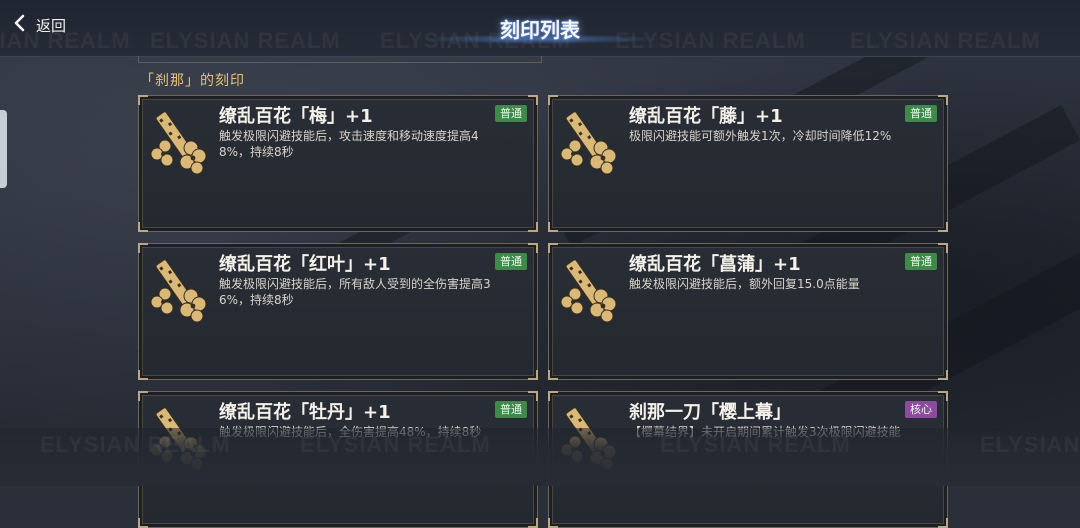 Image resolution: width=1080 pixels, height=528 pixels. I want to click on sigil-name: 缭乱百花「藤」+1, so click(706, 116).